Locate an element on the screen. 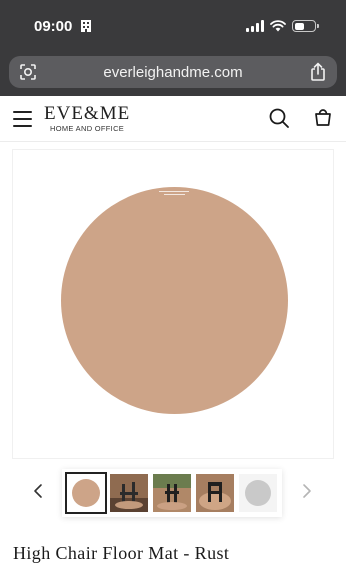 This screenshot has width=346, height=575. thumbnail-mat-image is located at coordinates (86, 493).